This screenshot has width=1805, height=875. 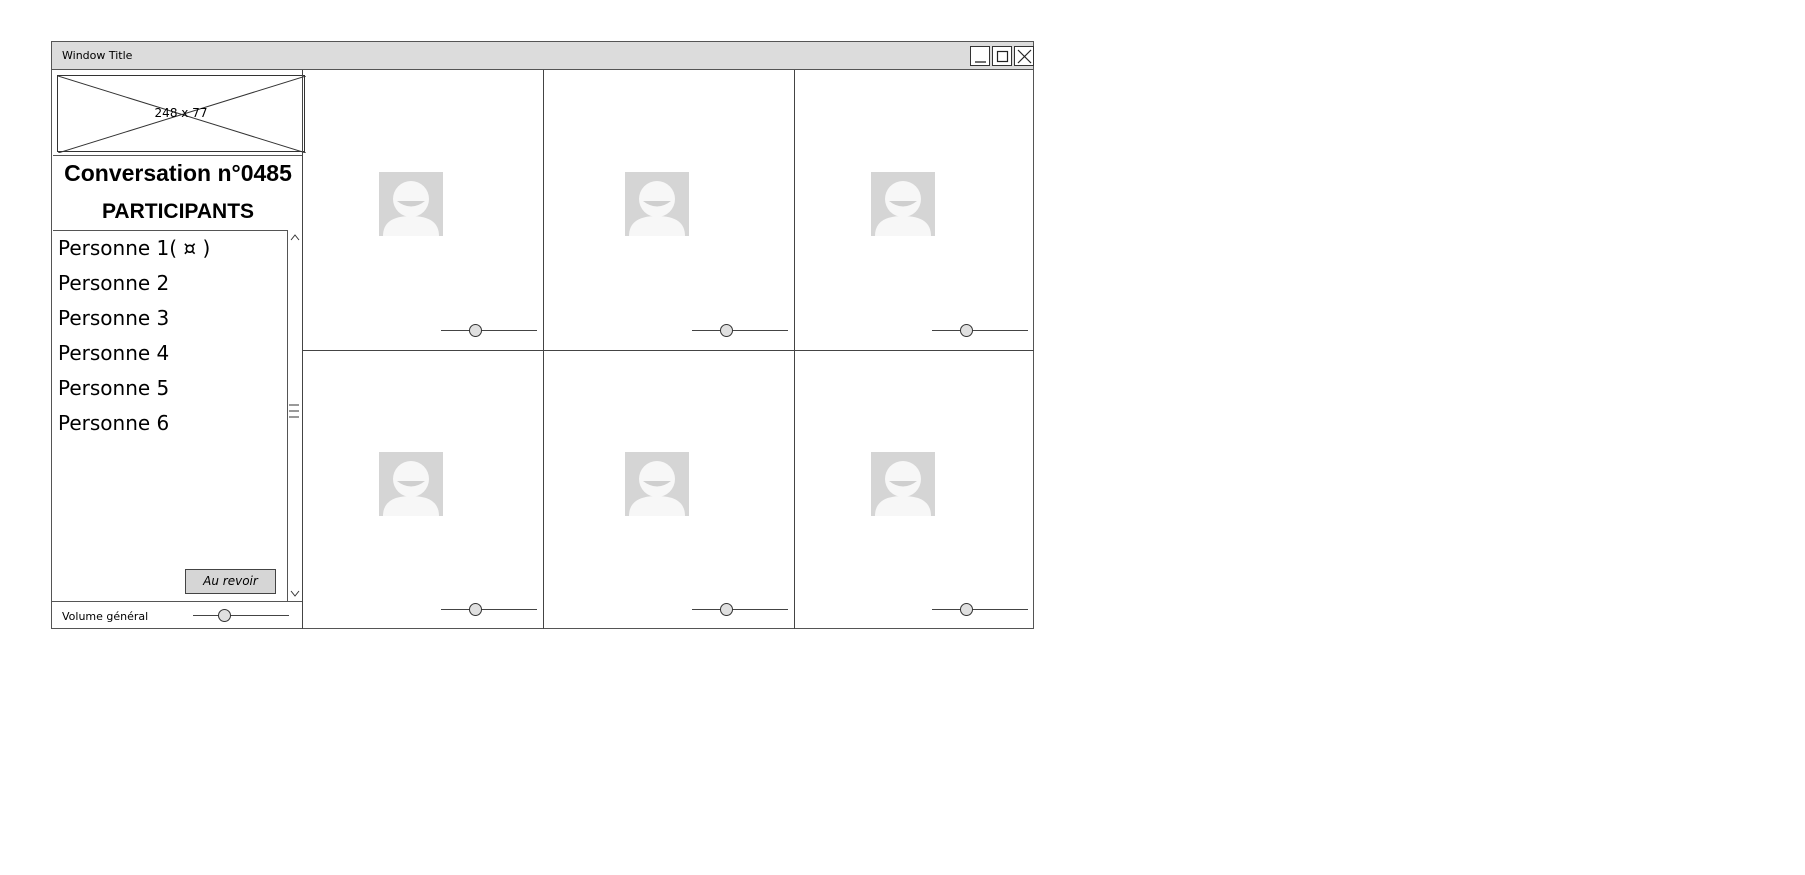 I want to click on logo-placeholder: 248 x 77, so click(x=181, y=114).